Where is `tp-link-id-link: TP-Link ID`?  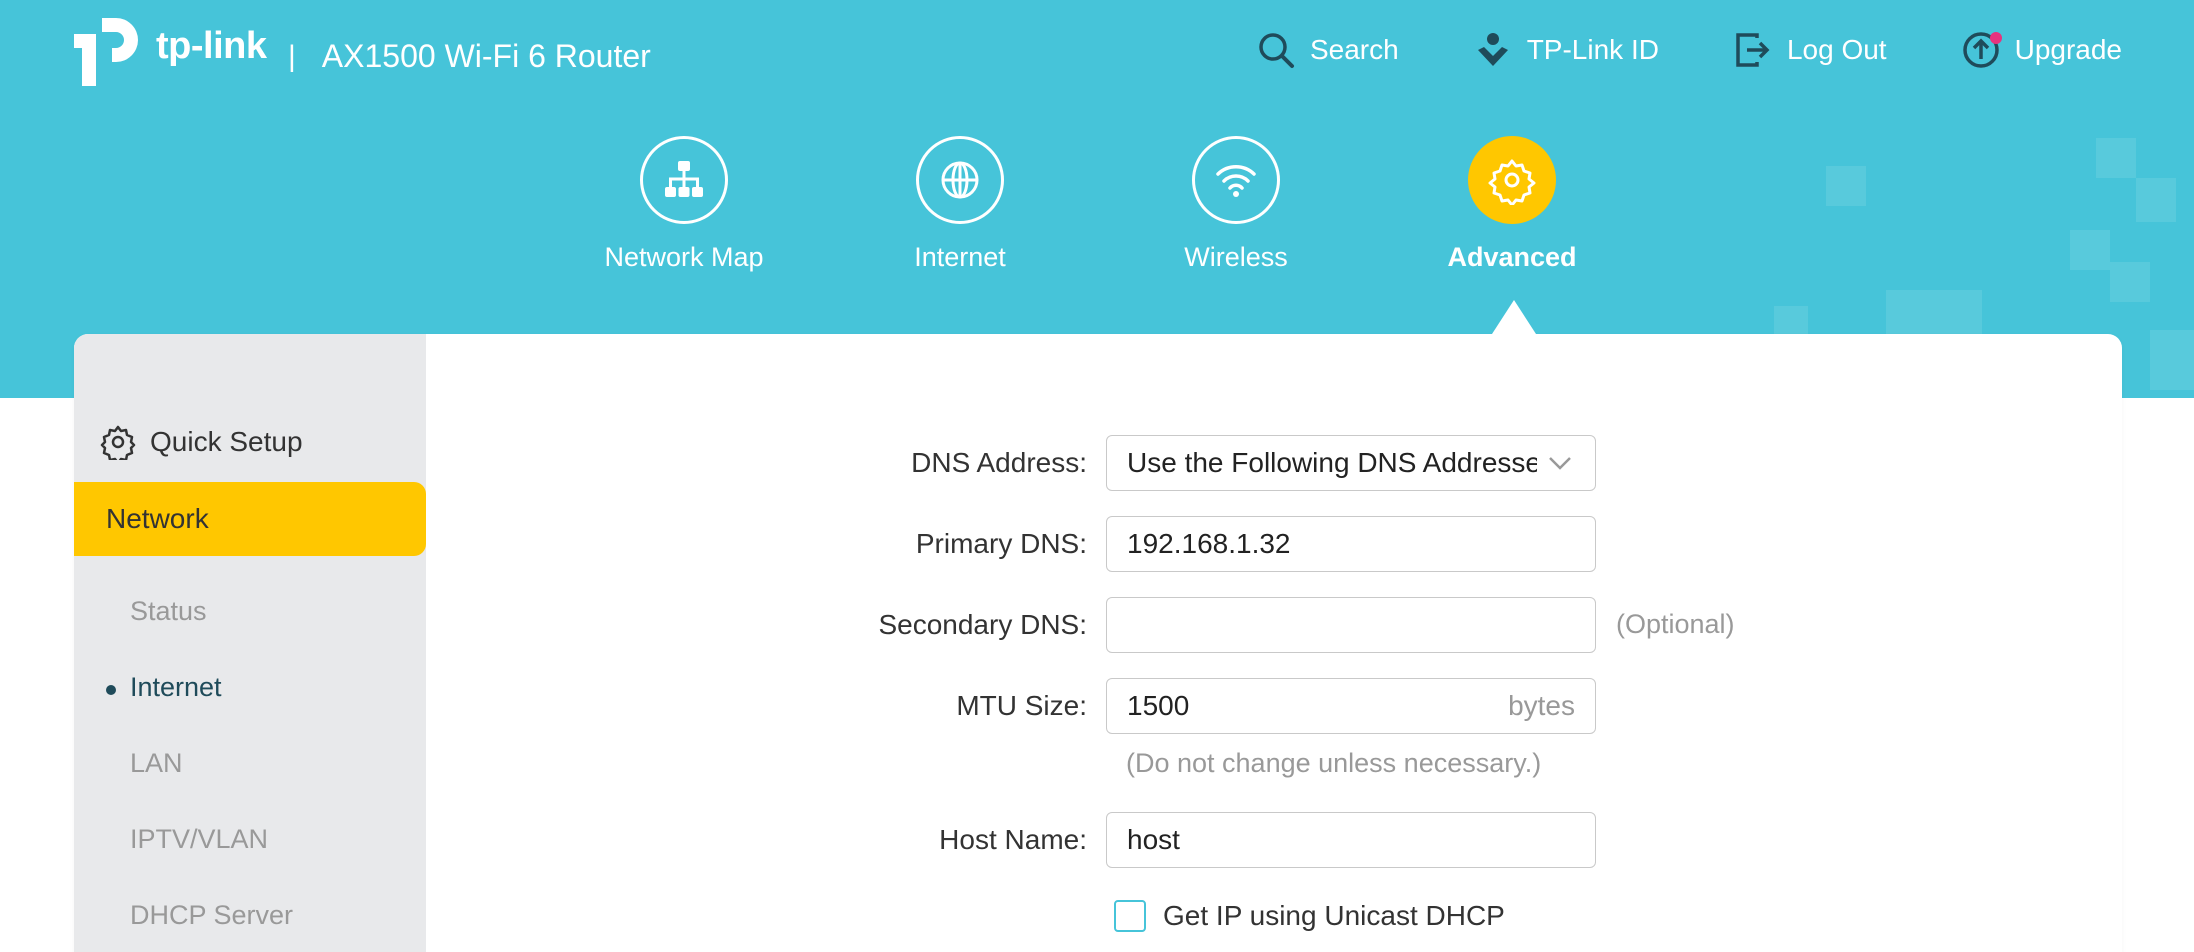 tp-link-id-link: TP-Link ID is located at coordinates (1566, 50).